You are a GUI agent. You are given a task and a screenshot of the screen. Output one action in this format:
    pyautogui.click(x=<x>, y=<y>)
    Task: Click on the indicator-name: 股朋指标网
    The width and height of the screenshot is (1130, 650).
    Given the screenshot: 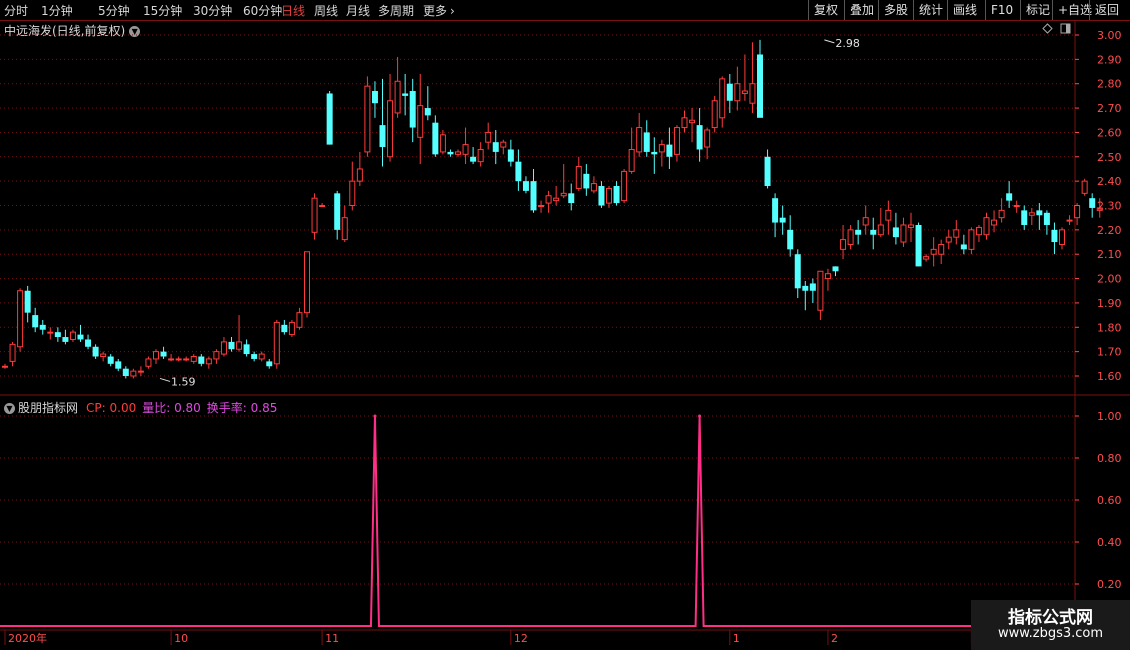 What is the action you would take?
    pyautogui.click(x=48, y=408)
    